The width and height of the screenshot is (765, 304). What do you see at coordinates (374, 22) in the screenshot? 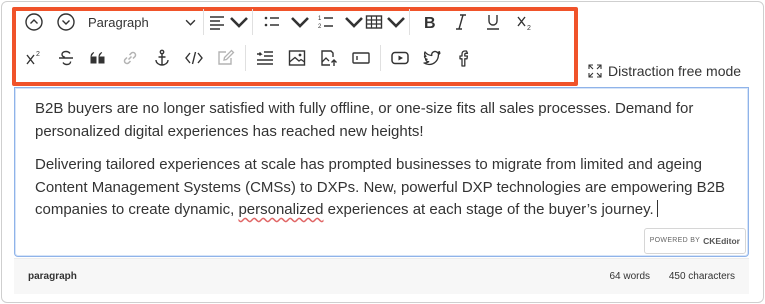
I see `insert-table-icon` at bounding box center [374, 22].